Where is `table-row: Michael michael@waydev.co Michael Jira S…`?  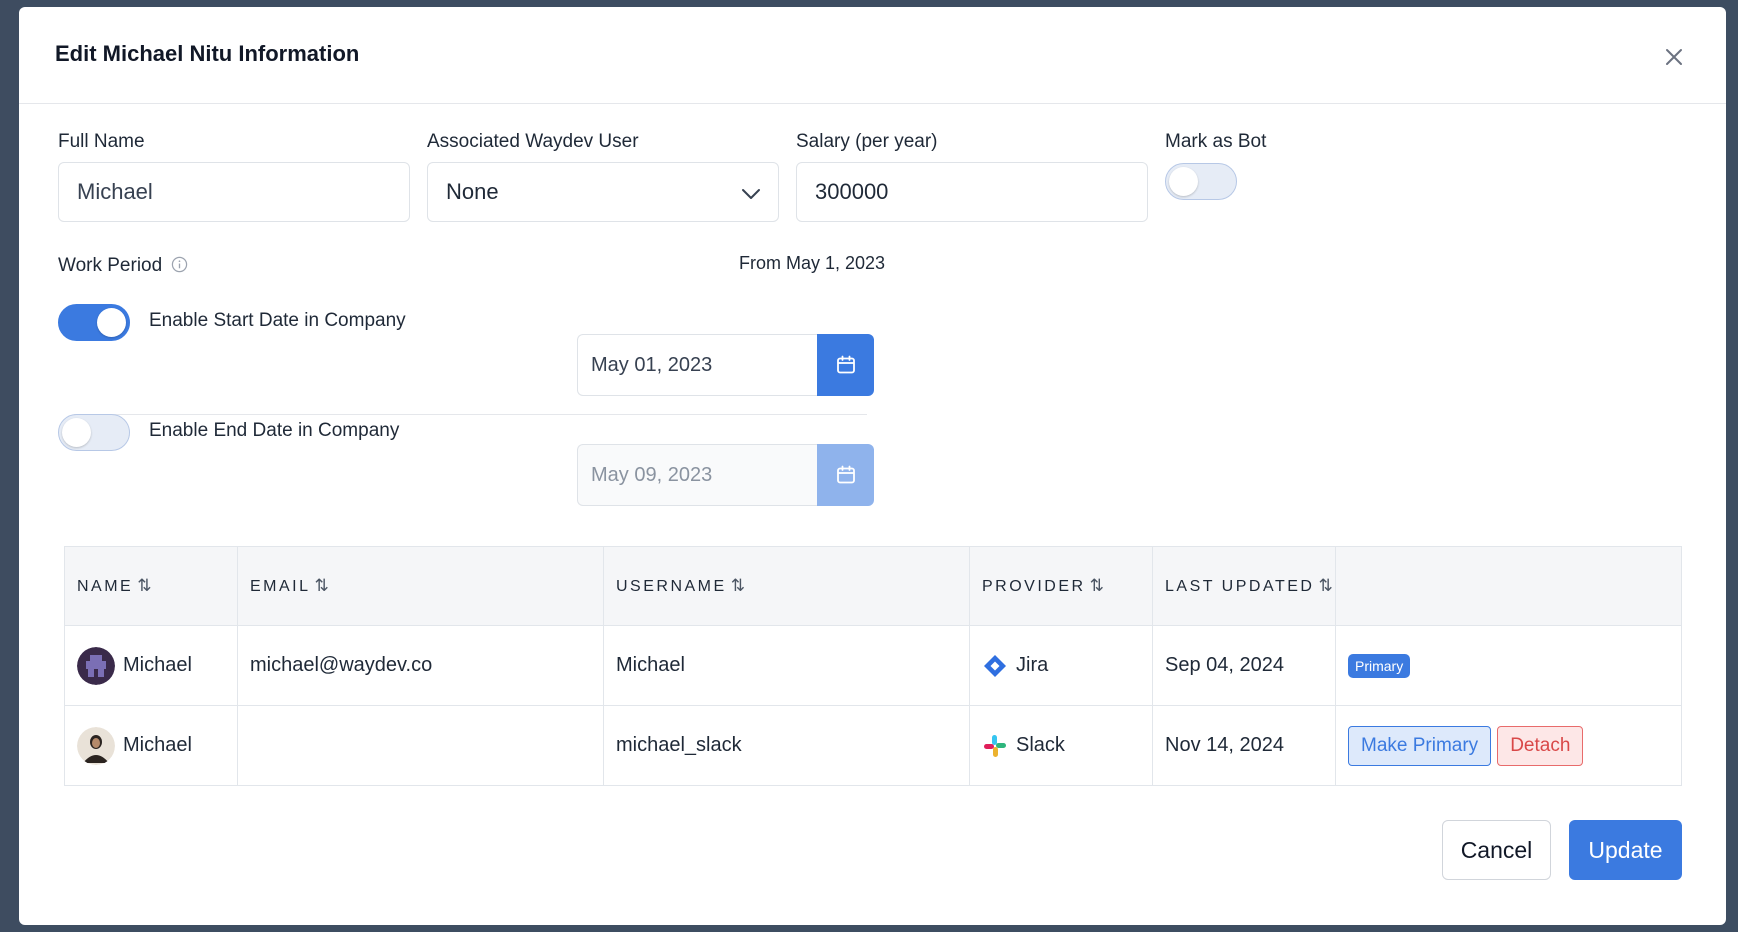
table-row: Michael michael@waydev.co Michael Jira S… is located at coordinates (873, 665).